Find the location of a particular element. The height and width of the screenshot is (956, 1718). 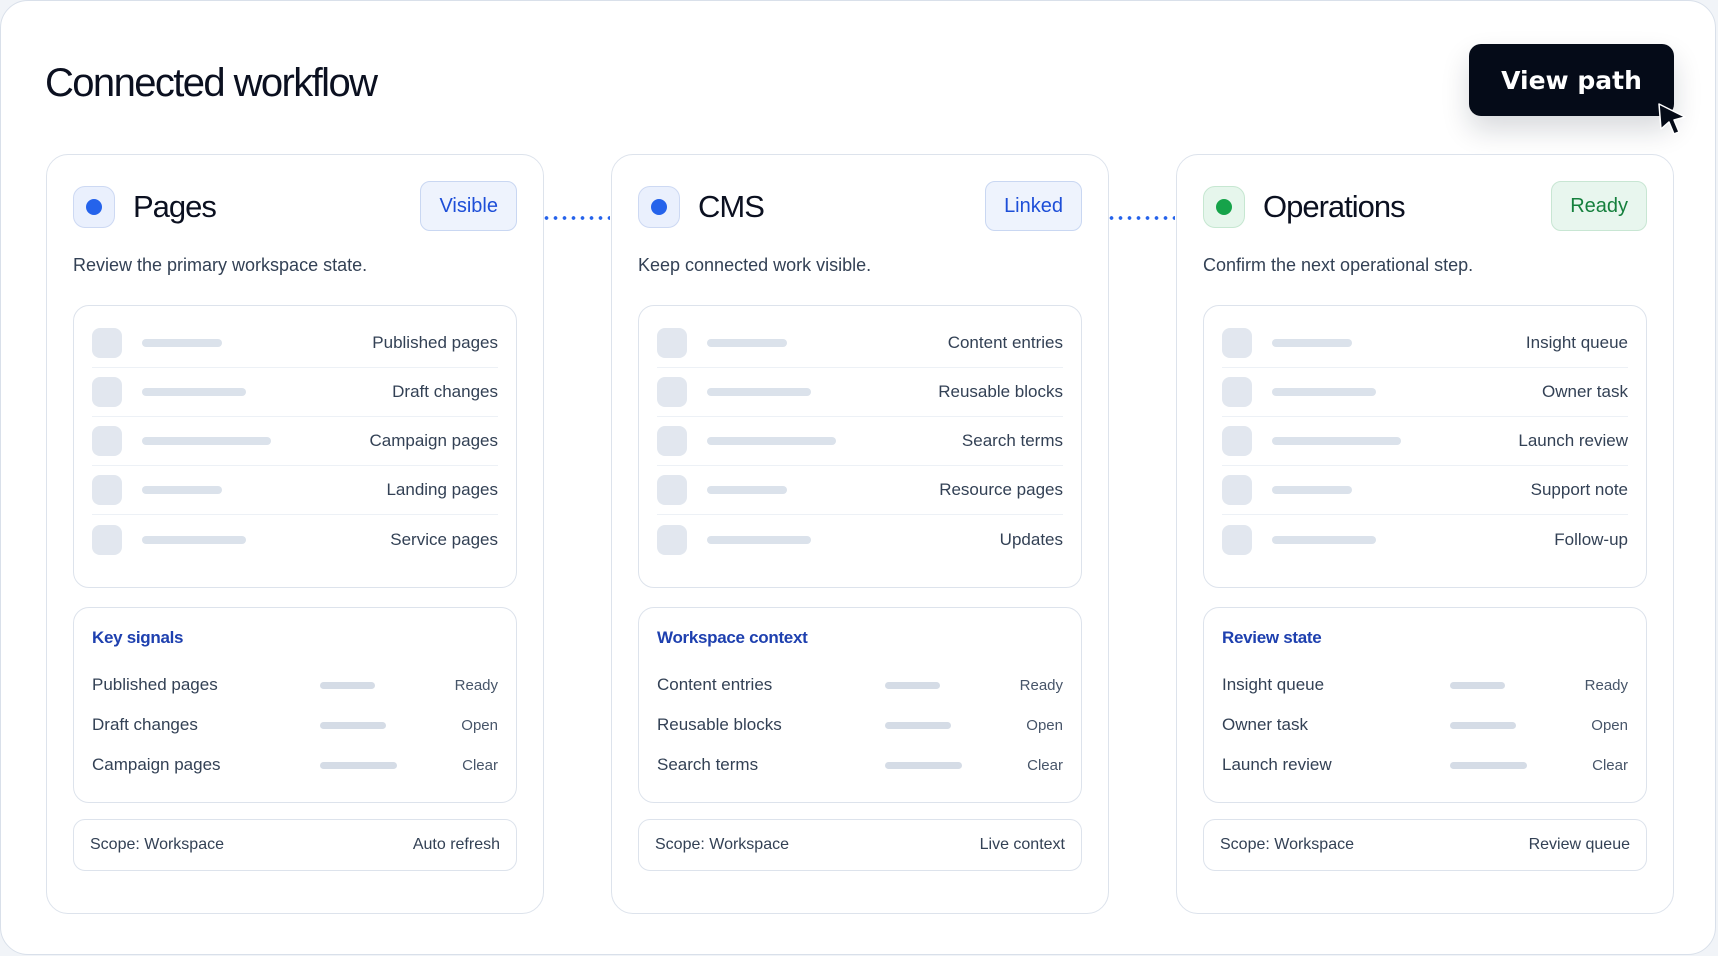

signals-title: Key signals is located at coordinates (138, 637).